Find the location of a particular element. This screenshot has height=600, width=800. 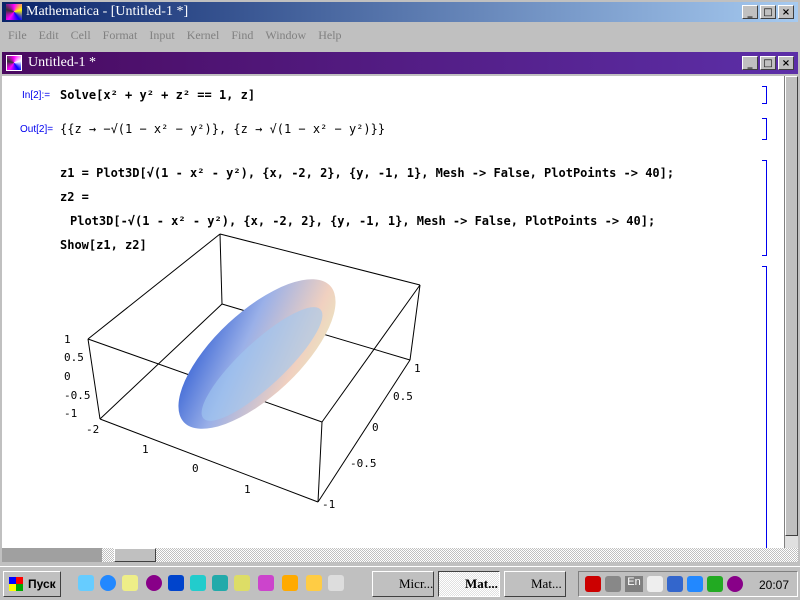

network-icon is located at coordinates (675, 584).